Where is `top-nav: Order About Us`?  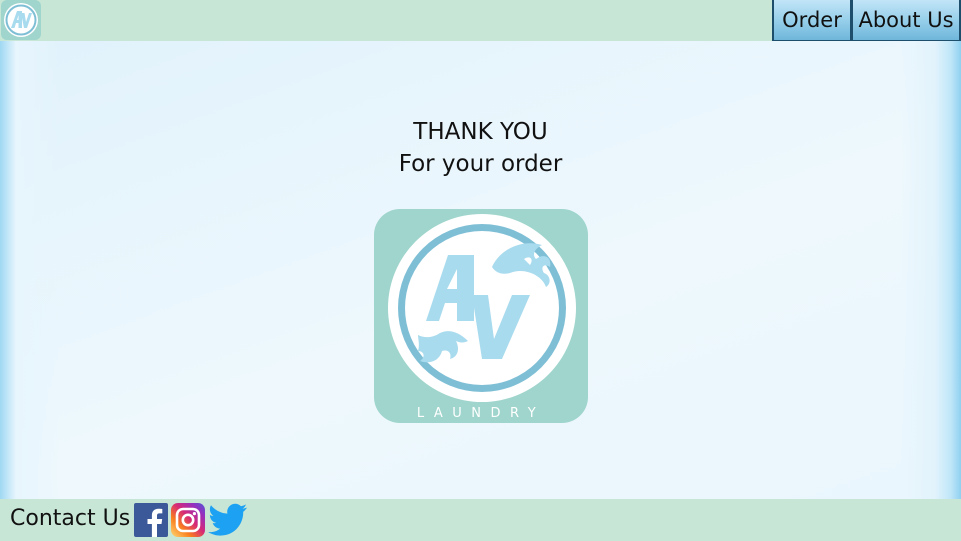 top-nav: Order About Us is located at coordinates (866, 20).